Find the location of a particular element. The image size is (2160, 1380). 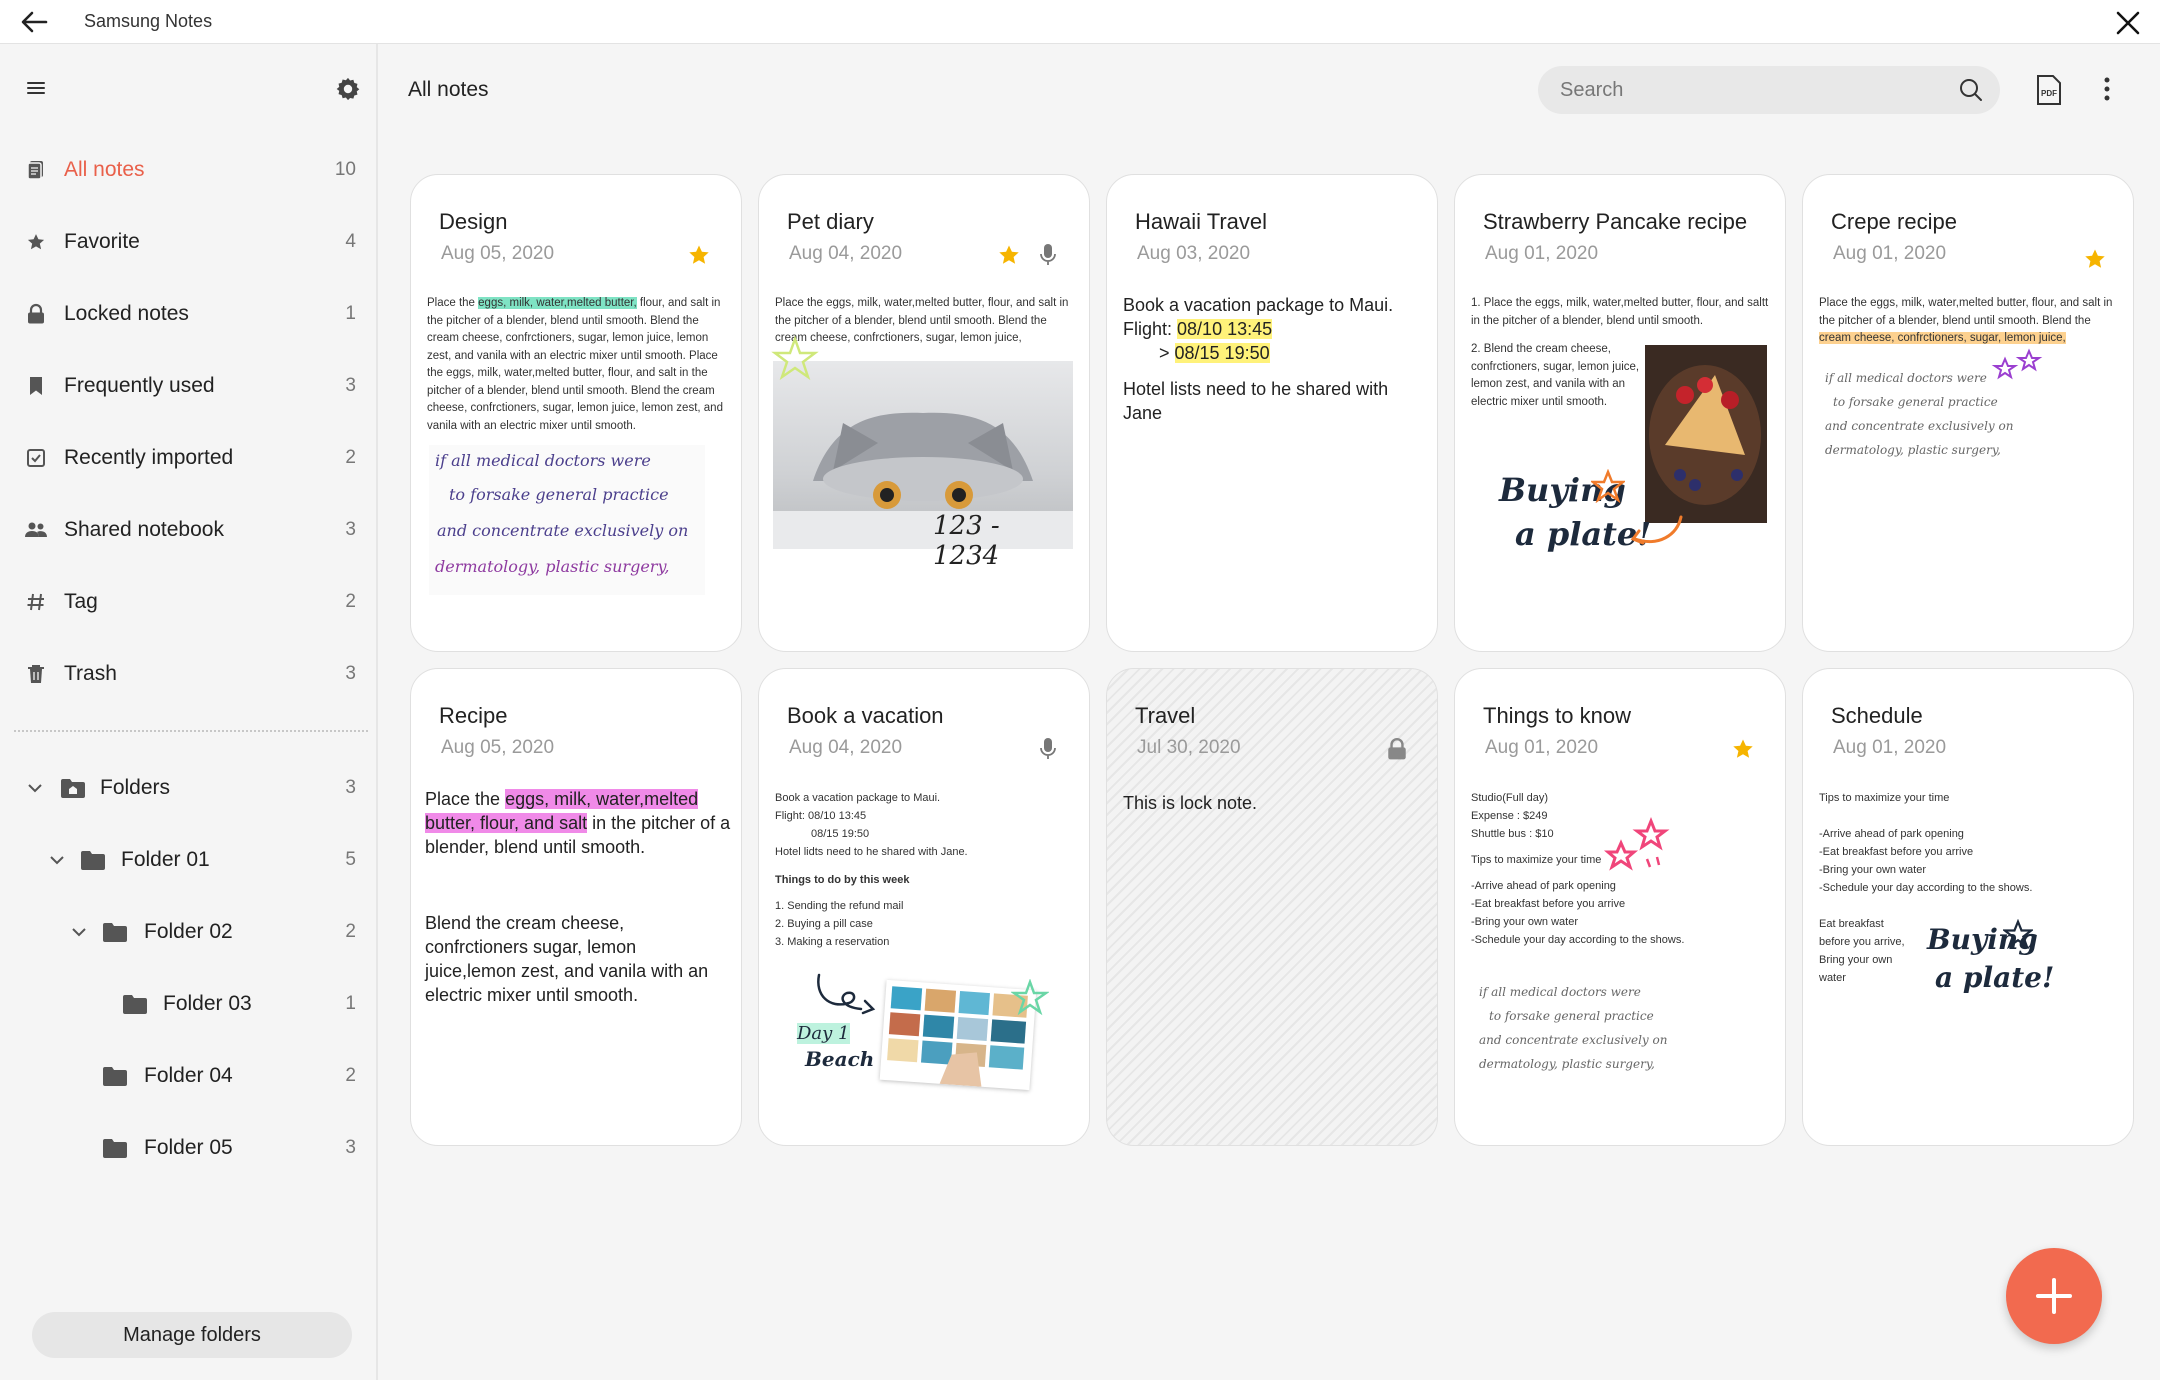

sidebar-item-label: All notes is located at coordinates (104, 169).